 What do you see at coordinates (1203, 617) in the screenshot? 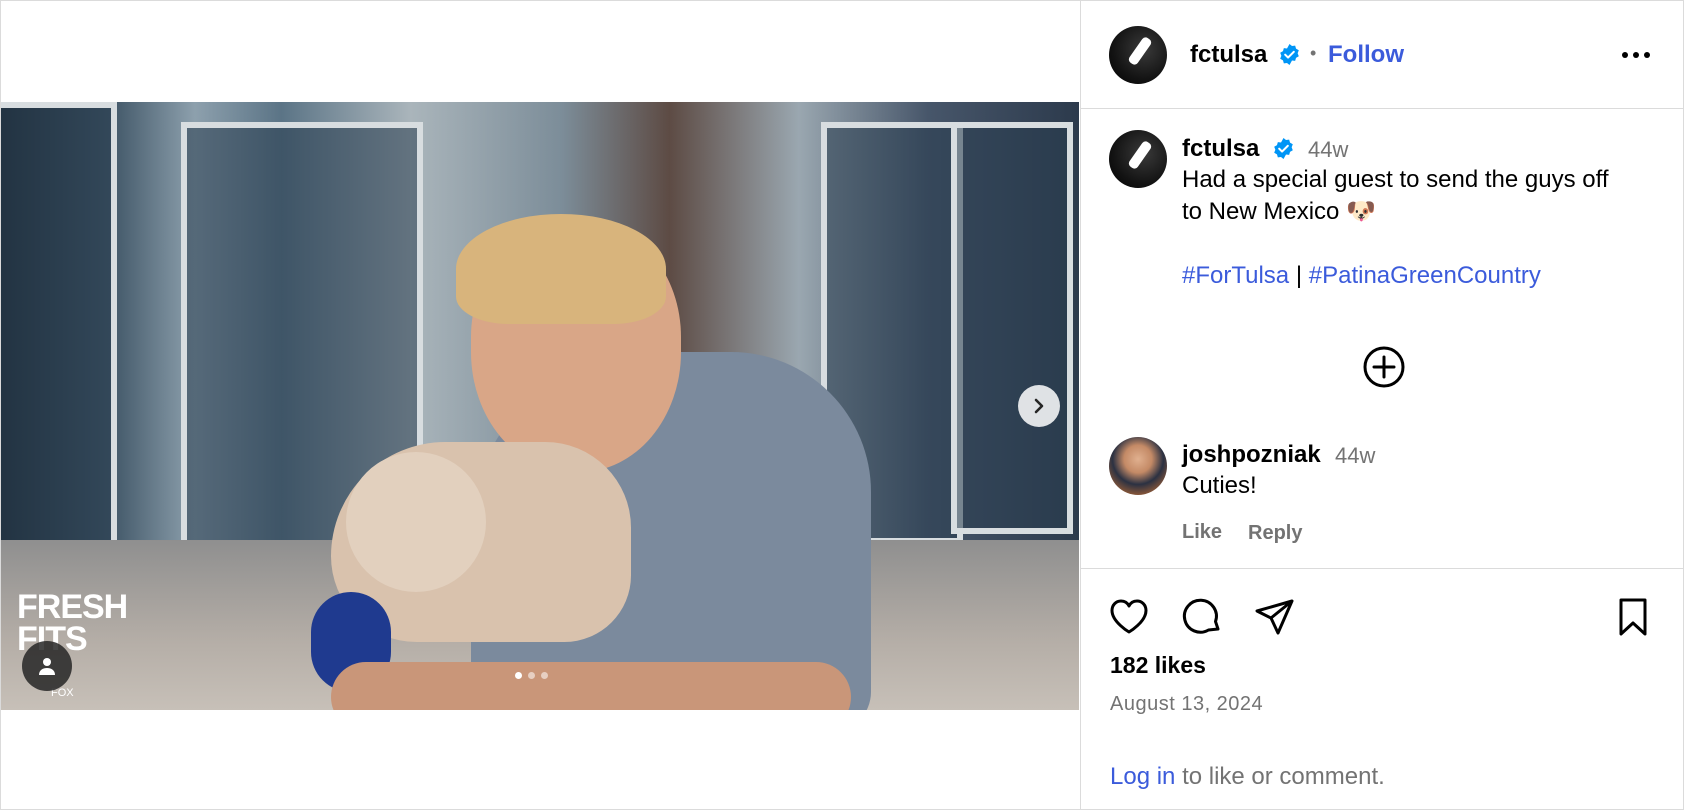
I see `comment-icon` at bounding box center [1203, 617].